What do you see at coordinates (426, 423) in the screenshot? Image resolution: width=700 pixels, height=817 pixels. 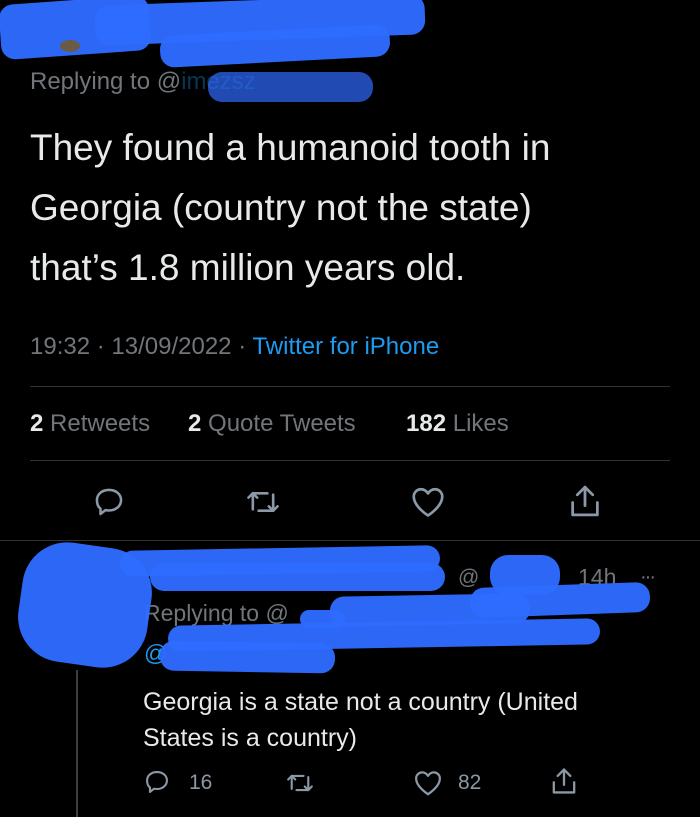 I see `likes-count: 182` at bounding box center [426, 423].